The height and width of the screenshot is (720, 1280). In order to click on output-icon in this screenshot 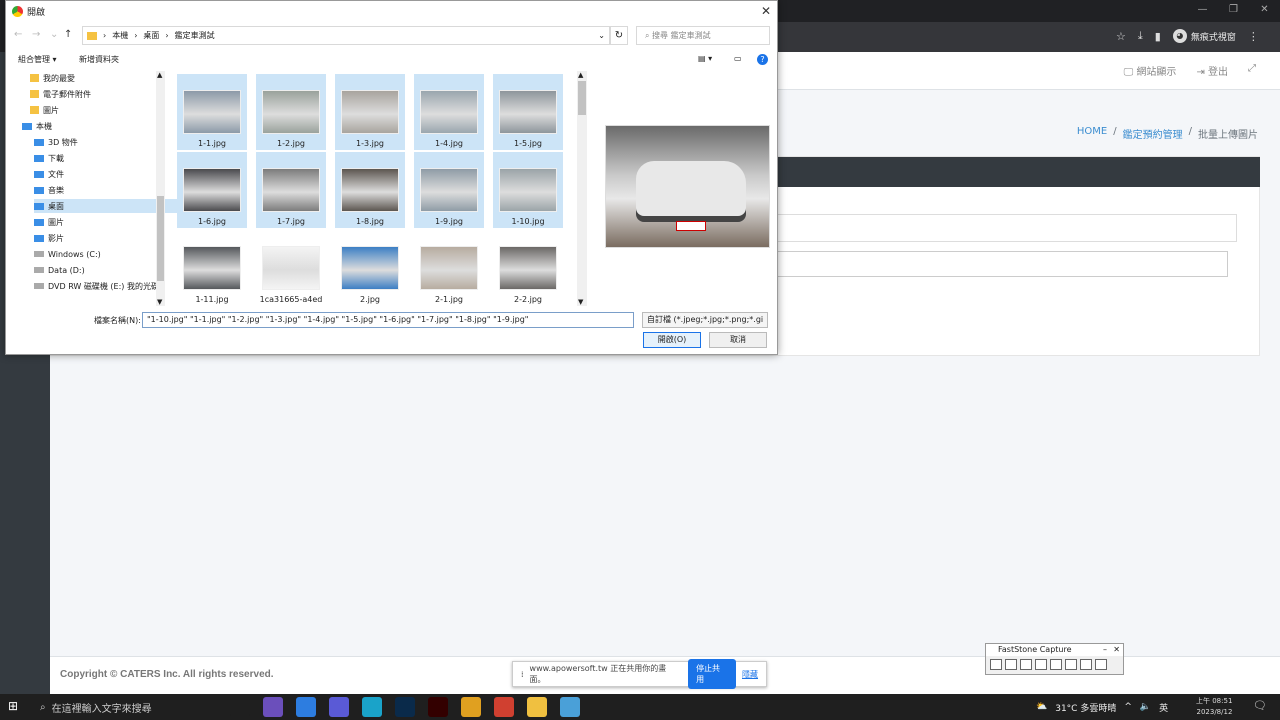, I will do `click(1086, 664)`.